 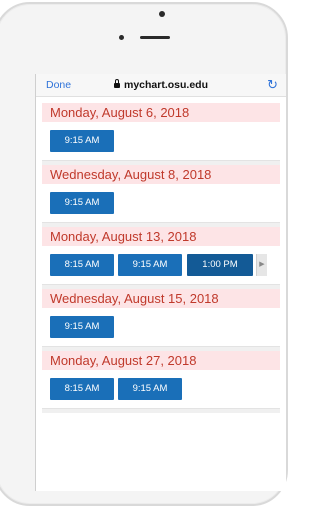 I want to click on day-block: Wednesday, August 15, 2018 9:15 AM, so click(x=161, y=317).